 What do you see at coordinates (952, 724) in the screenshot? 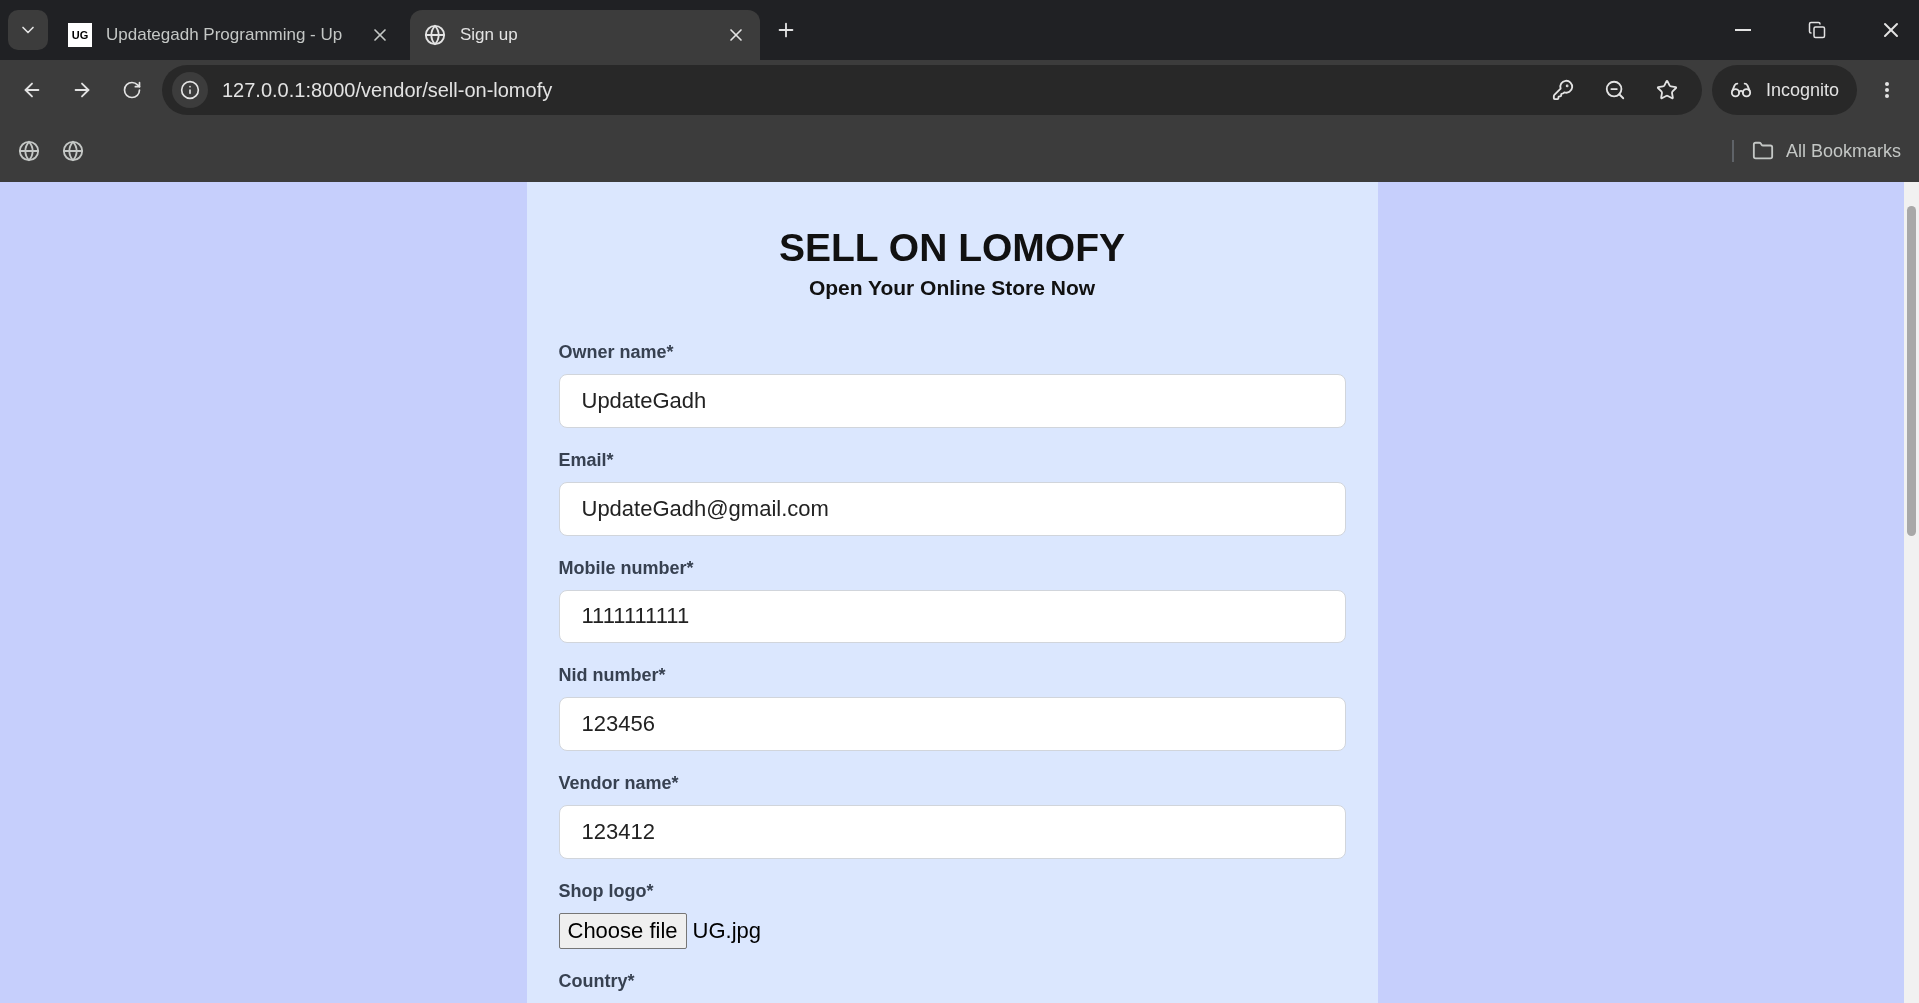
I see `input-field: 123456` at bounding box center [952, 724].